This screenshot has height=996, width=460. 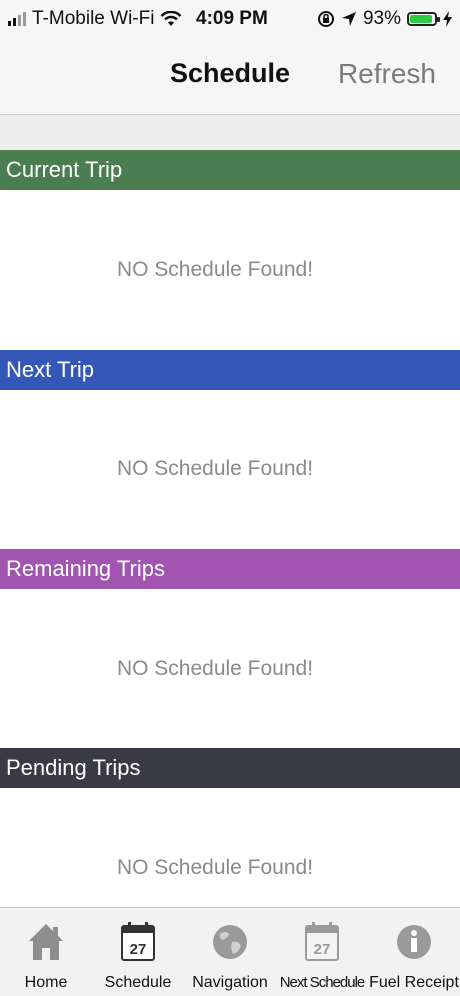 I want to click on carrier-label: T-Mobile Wi-Fi, so click(x=93, y=18).